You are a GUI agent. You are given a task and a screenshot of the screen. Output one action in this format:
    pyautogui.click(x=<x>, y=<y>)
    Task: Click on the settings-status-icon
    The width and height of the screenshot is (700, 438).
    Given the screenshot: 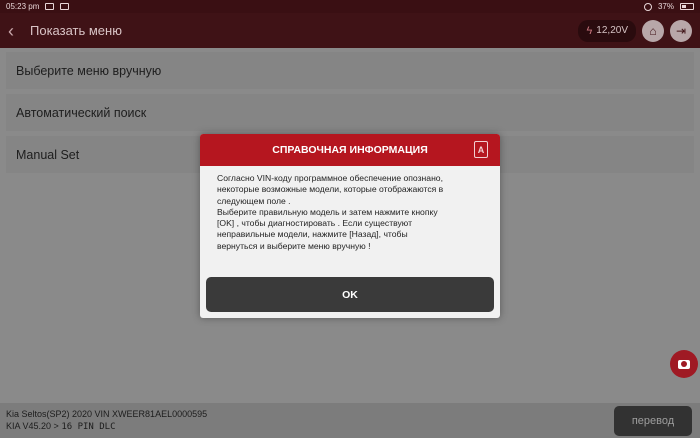 What is the action you would take?
    pyautogui.click(x=647, y=6)
    